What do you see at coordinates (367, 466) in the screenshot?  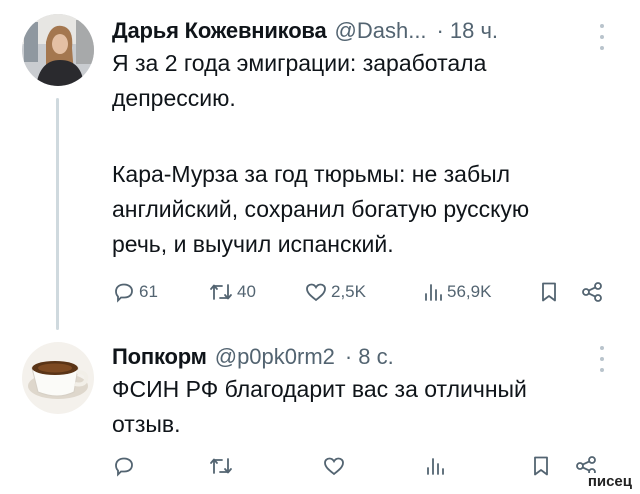 I see `action-bar` at bounding box center [367, 466].